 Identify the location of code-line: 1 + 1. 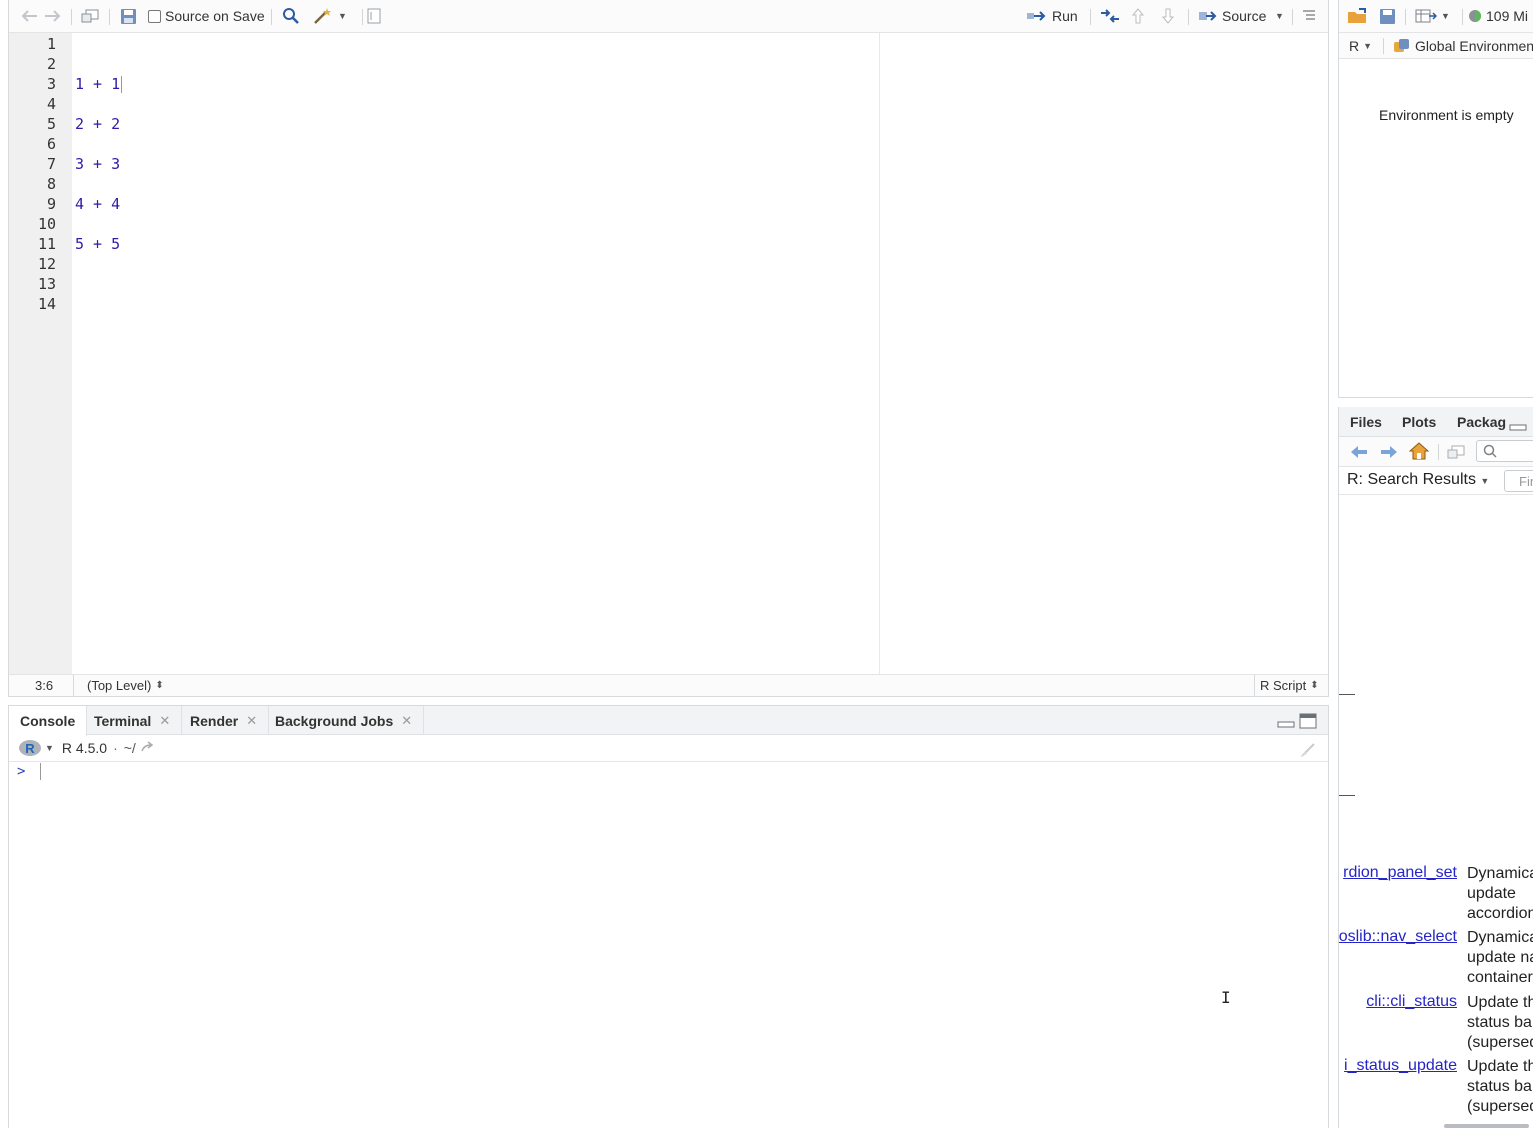
(99, 84).